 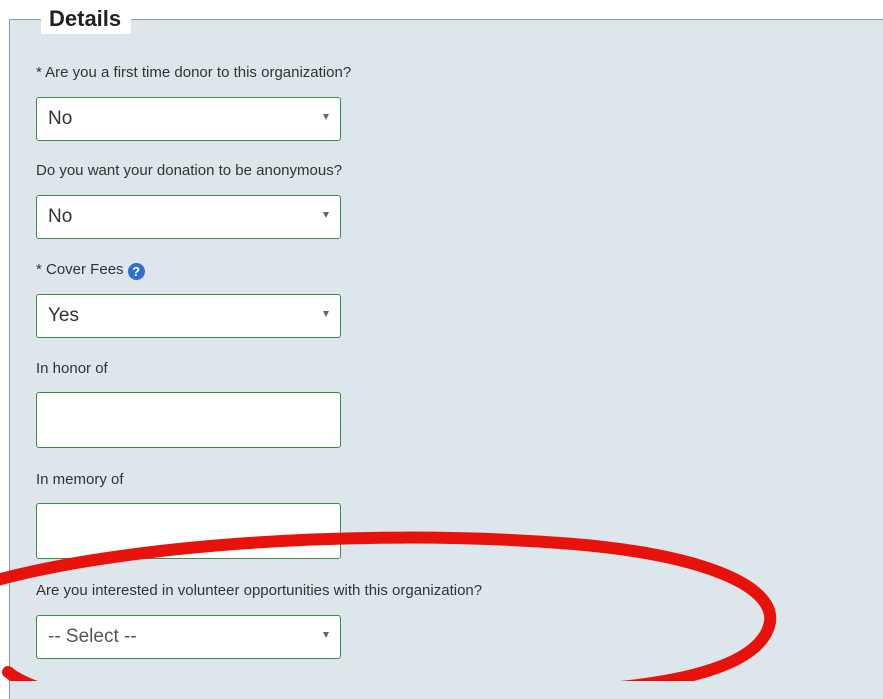 I want to click on first-time-donor-value: No, so click(x=60, y=118).